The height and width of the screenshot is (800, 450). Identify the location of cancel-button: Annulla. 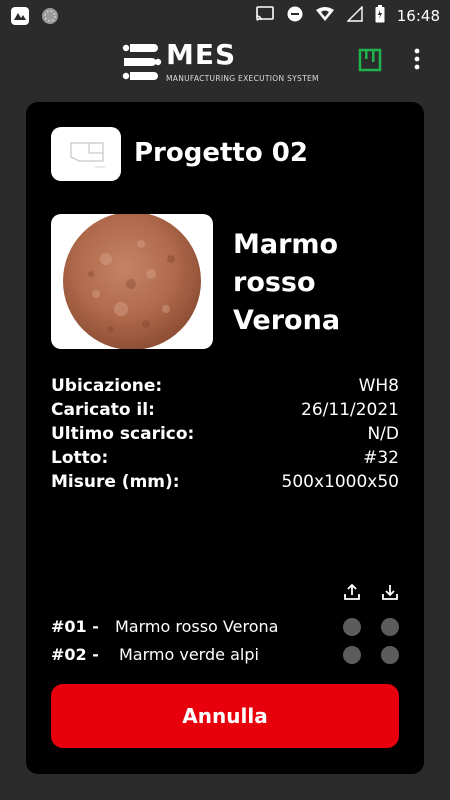
(225, 716).